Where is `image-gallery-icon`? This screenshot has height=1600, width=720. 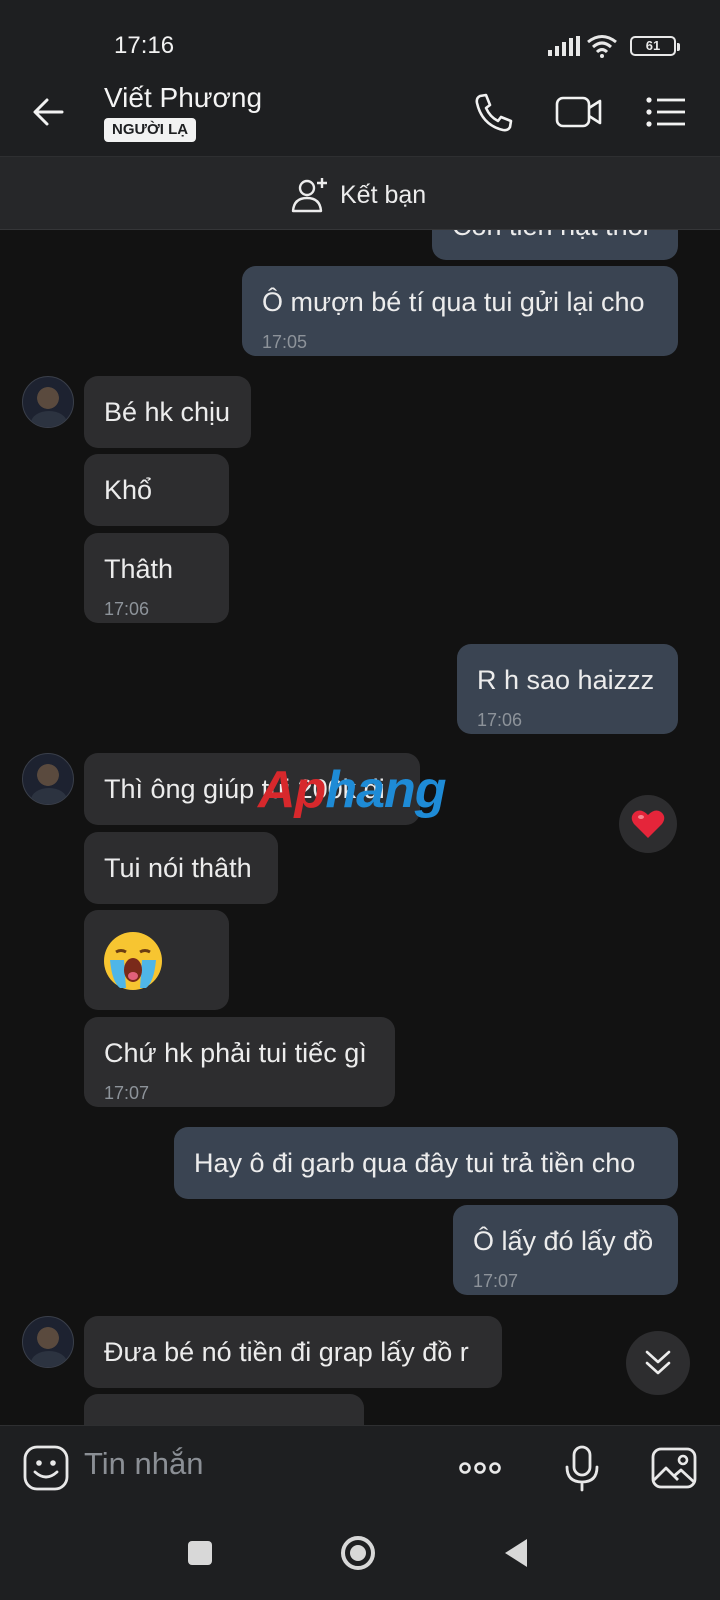
image-gallery-icon is located at coordinates (674, 1468).